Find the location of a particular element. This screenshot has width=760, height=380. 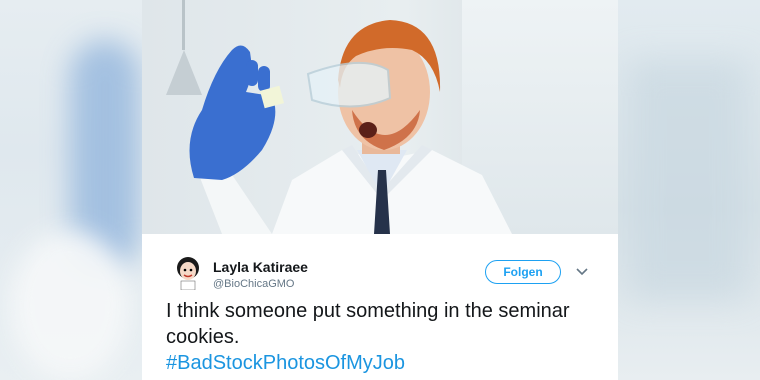

avatar is located at coordinates (188, 273).